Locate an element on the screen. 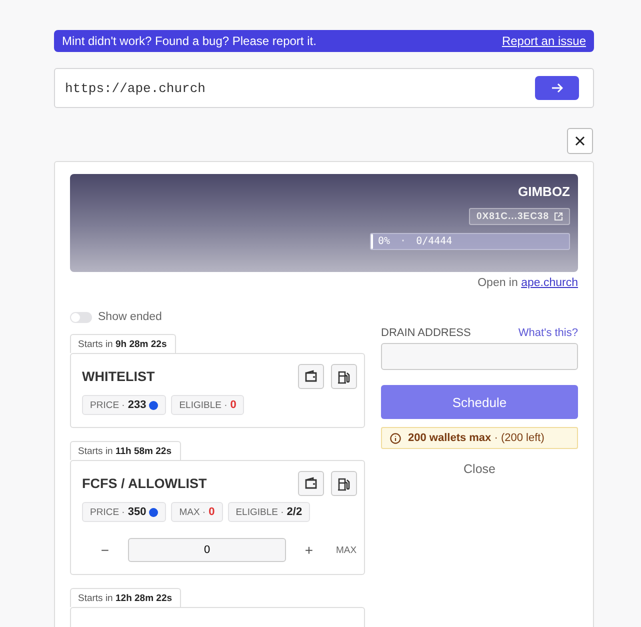 This screenshot has width=641, height=627. stat-value: 233 is located at coordinates (137, 405).